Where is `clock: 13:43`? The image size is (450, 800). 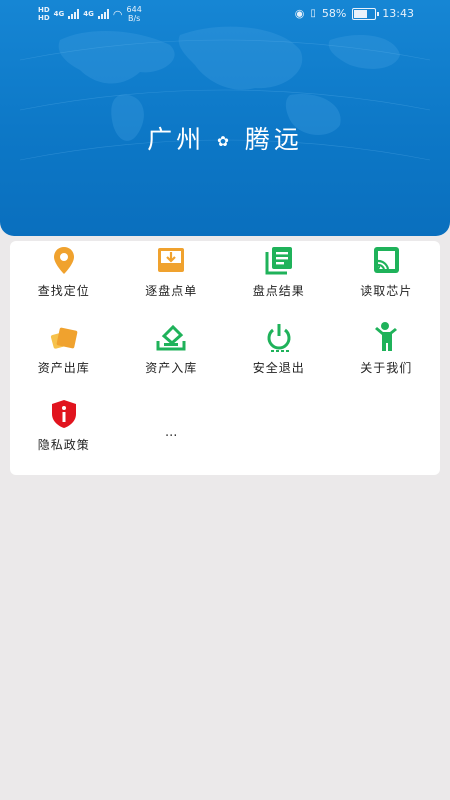
clock: 13:43 is located at coordinates (398, 13).